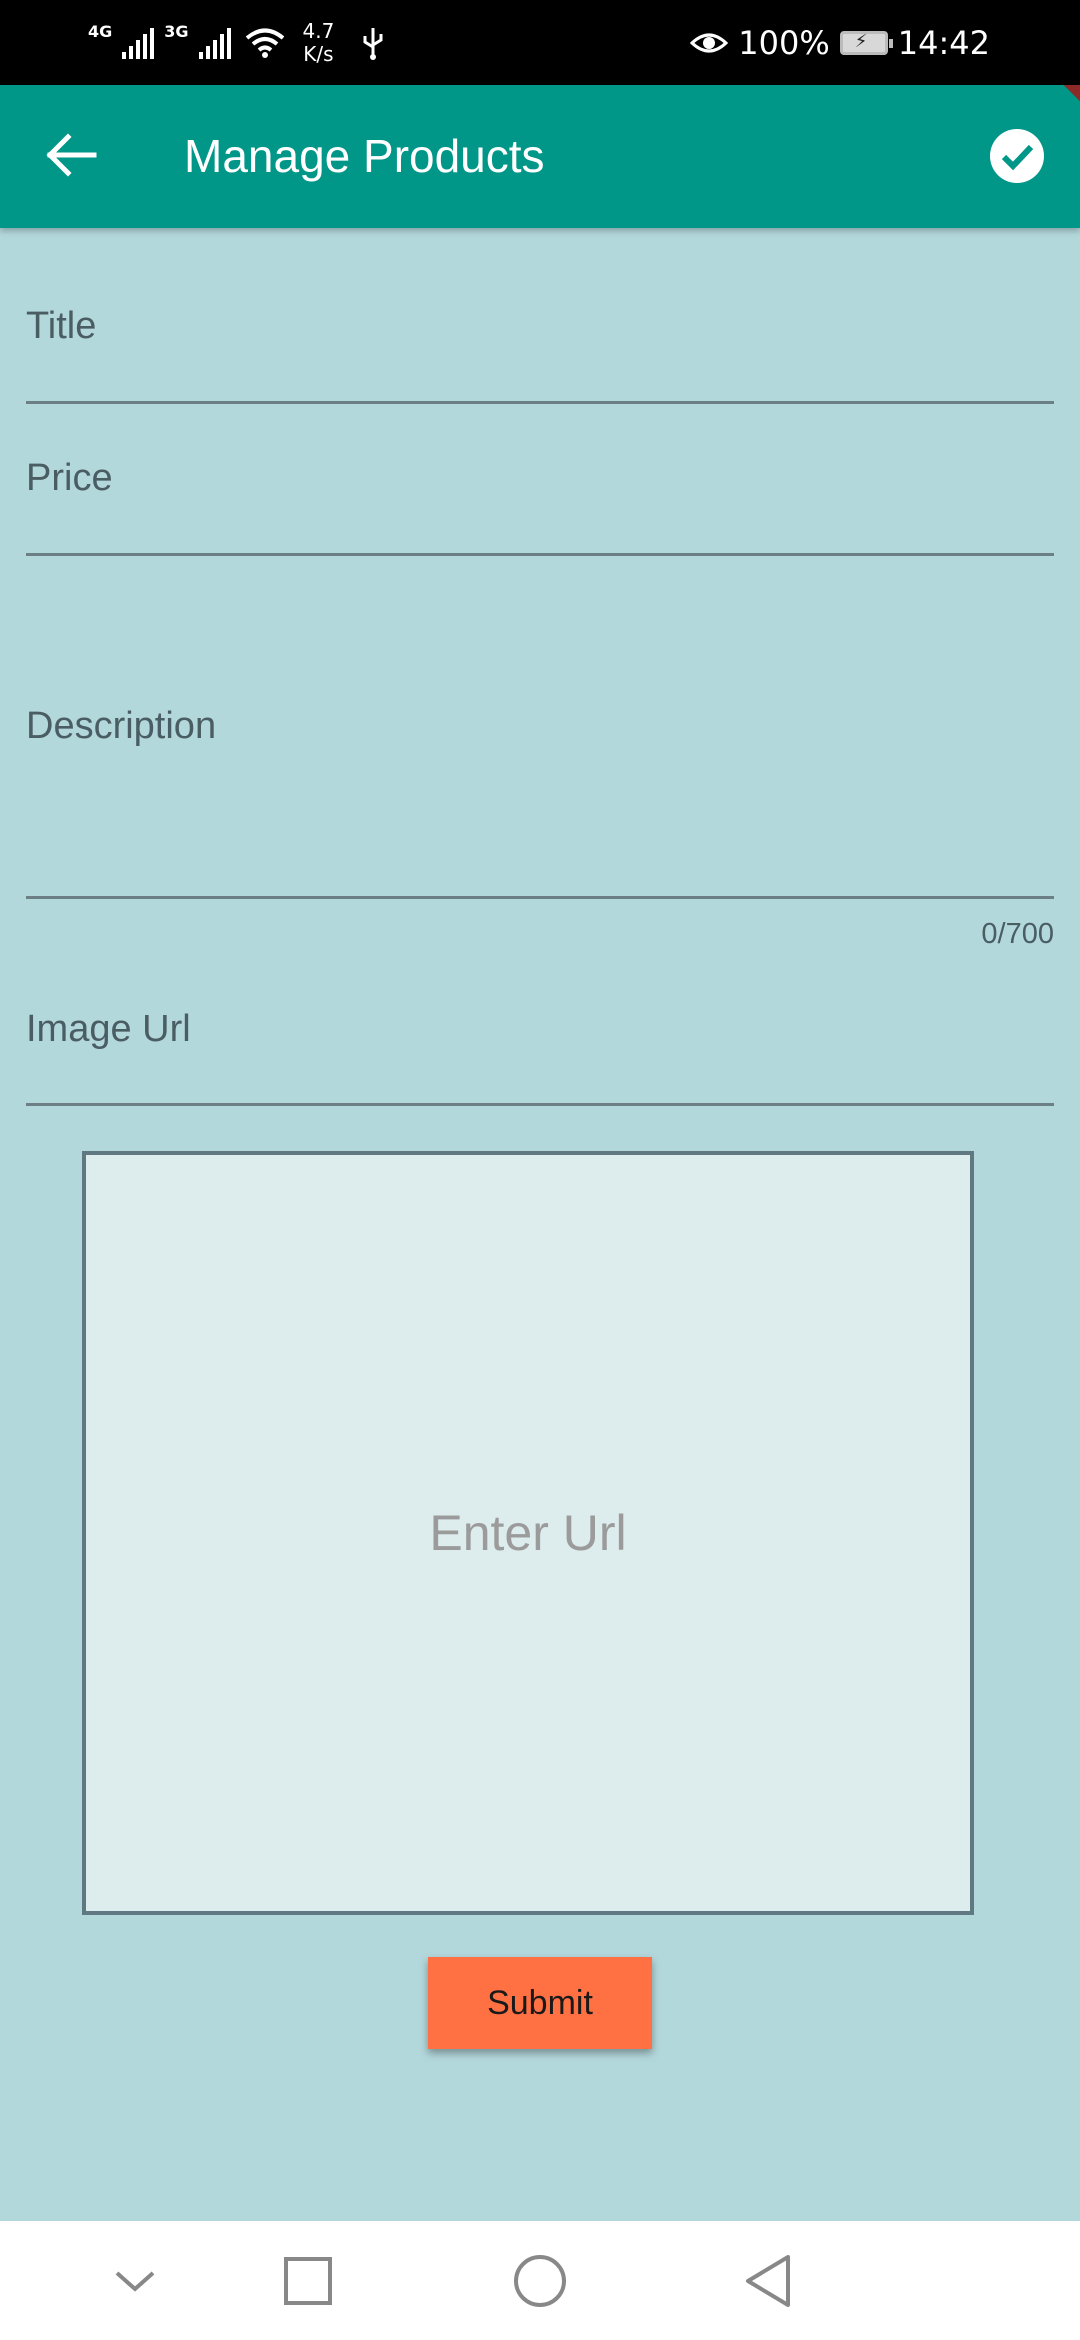 Image resolution: width=1080 pixels, height=2340 pixels. I want to click on home-circle-icon, so click(540, 2281).